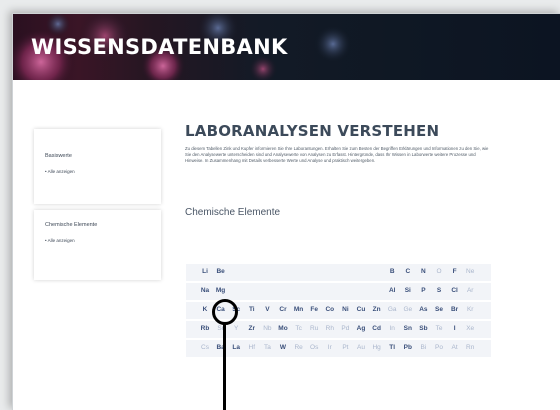 Image resolution: width=560 pixels, height=410 pixels. I want to click on element-cell: Ar, so click(470, 290).